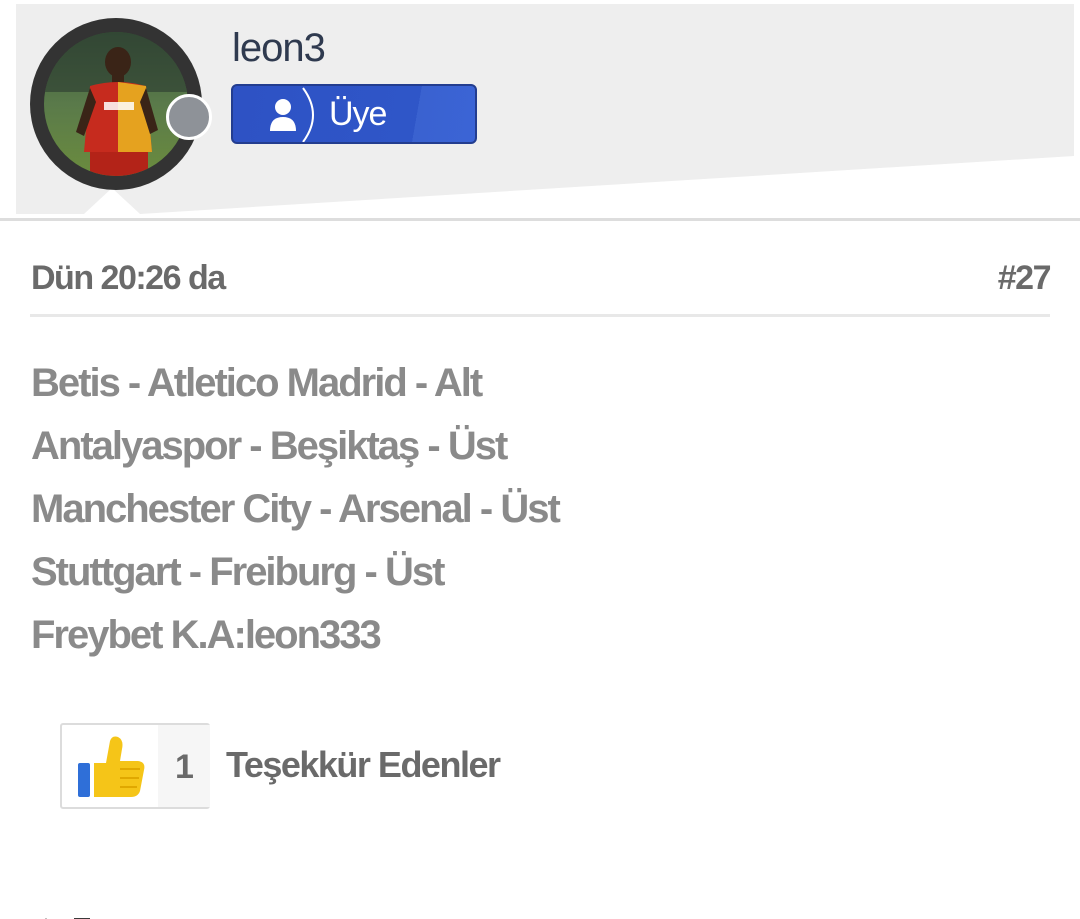  What do you see at coordinates (358, 114) in the screenshot?
I see `role-label: Üye` at bounding box center [358, 114].